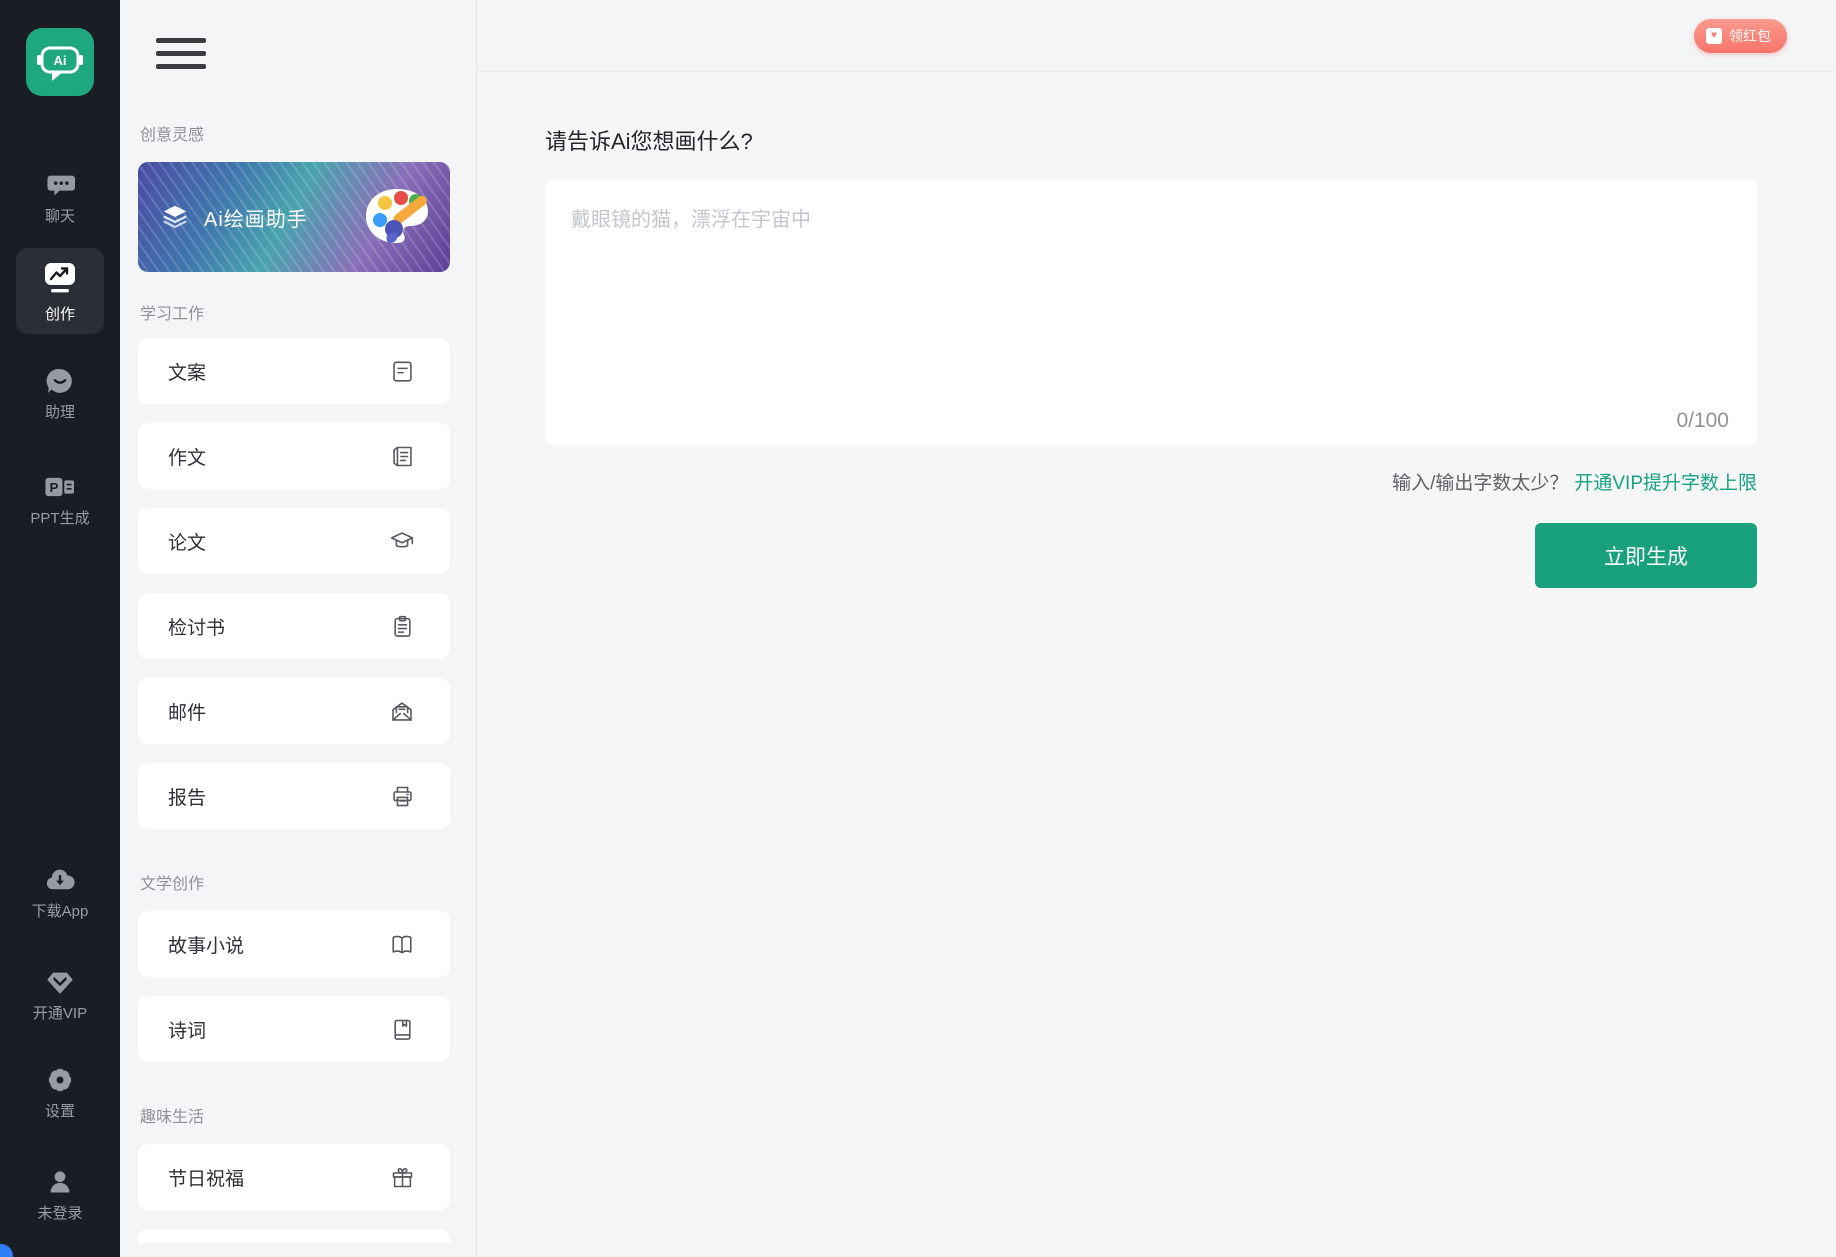 Image resolution: width=1836 pixels, height=1257 pixels. What do you see at coordinates (397, 217) in the screenshot?
I see `palette-icon` at bounding box center [397, 217].